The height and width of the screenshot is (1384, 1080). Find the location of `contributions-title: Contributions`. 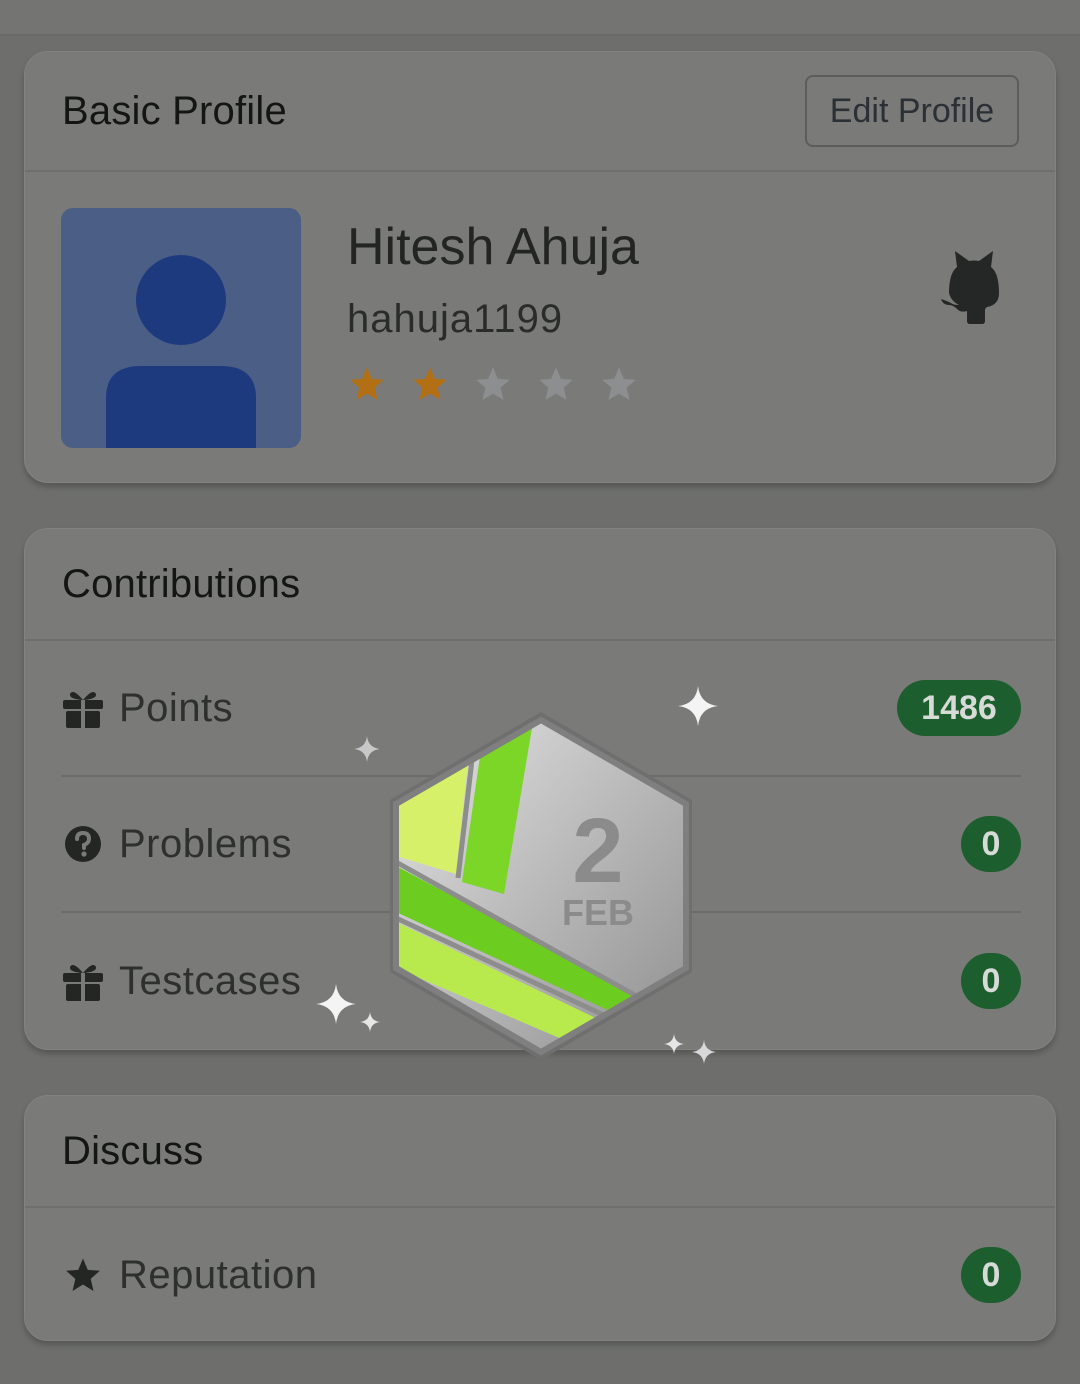

contributions-title: Contributions is located at coordinates (181, 583).